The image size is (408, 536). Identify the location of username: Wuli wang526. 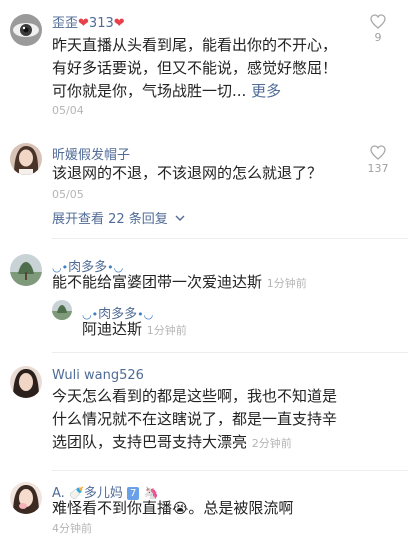
(98, 375).